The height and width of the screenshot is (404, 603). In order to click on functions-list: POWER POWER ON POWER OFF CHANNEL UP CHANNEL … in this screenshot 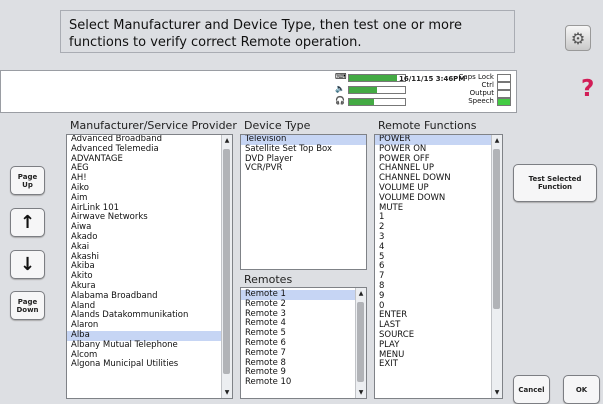, I will do `click(438, 266)`.